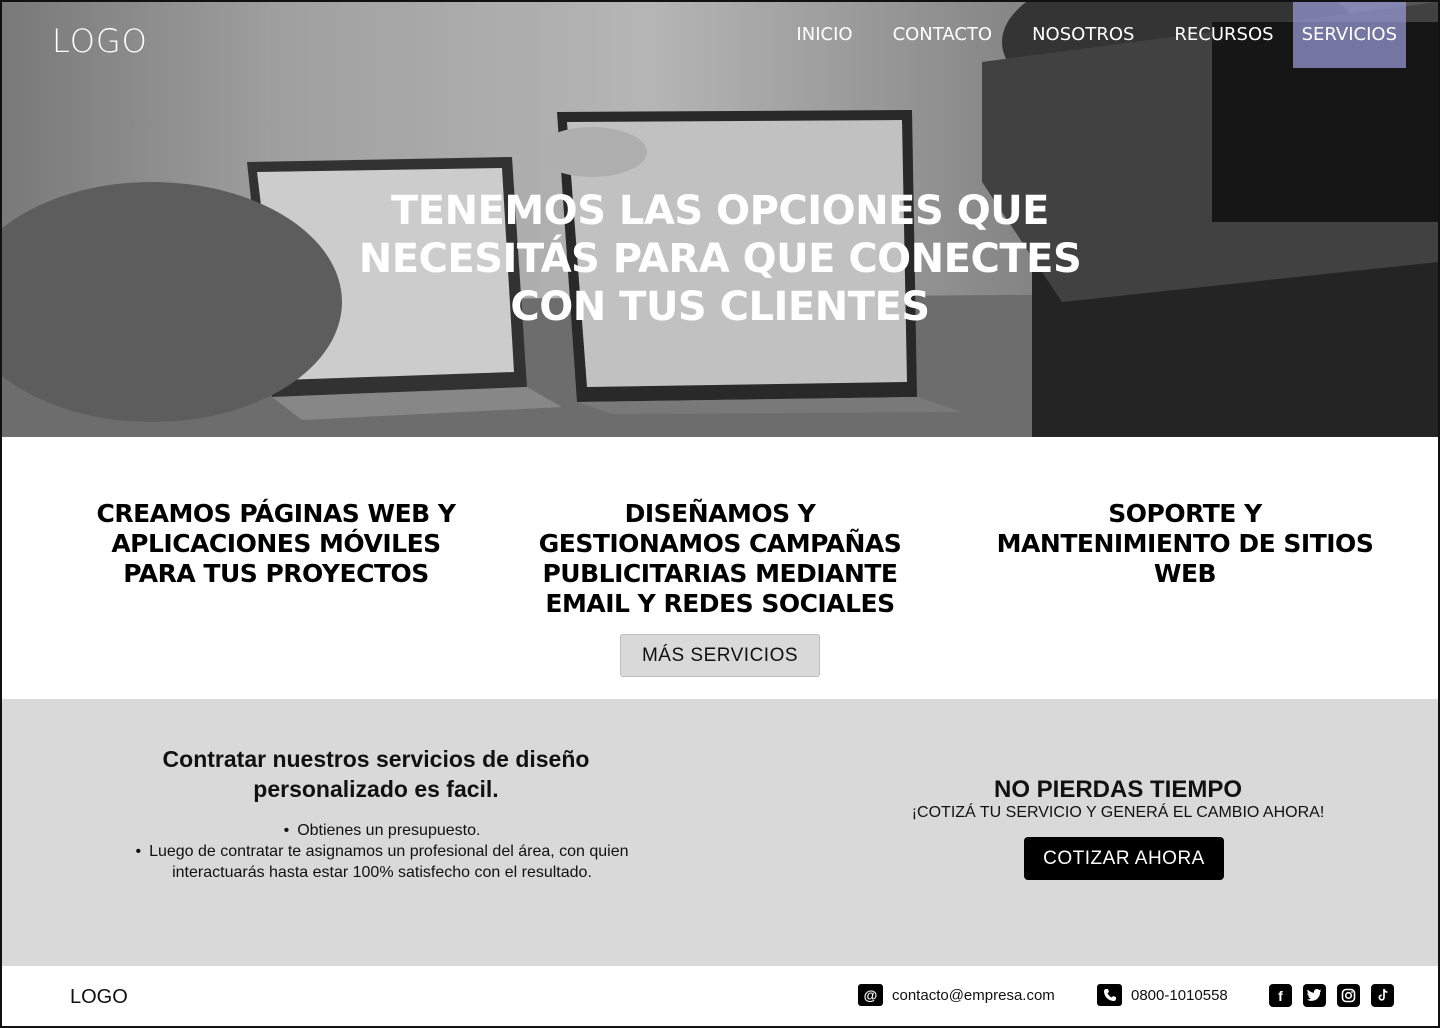 This screenshot has width=1440, height=1028. Describe the element at coordinates (720, 655) in the screenshot. I see `more-services-button: MÁS SERVICIOS` at that location.